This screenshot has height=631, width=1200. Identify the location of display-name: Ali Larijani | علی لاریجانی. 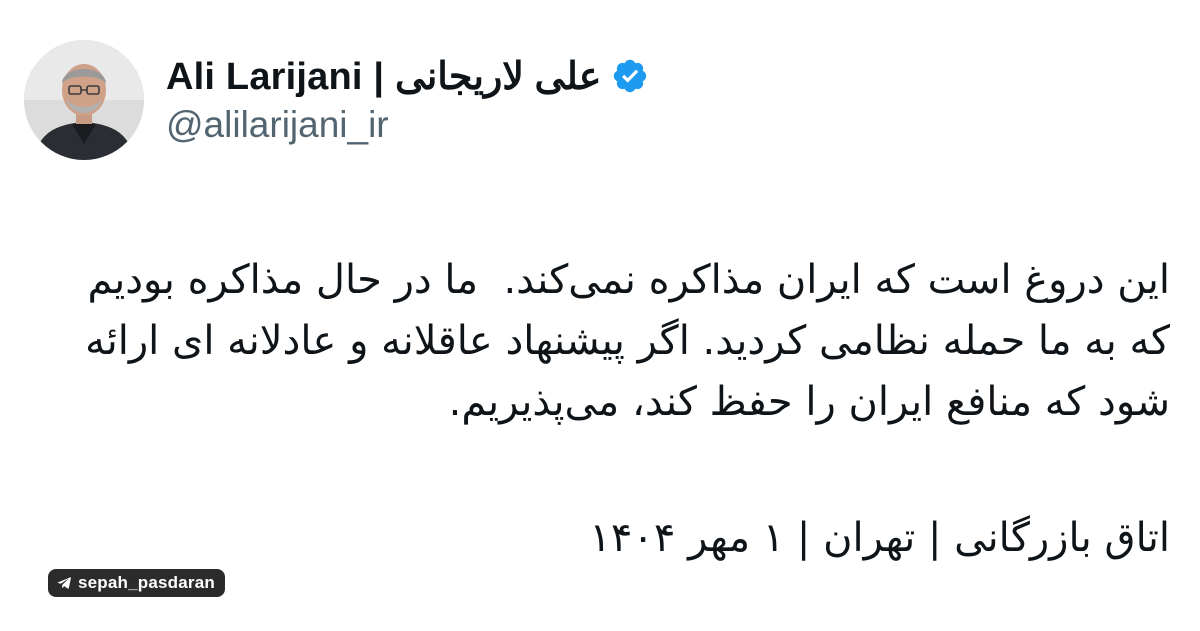
(383, 76).